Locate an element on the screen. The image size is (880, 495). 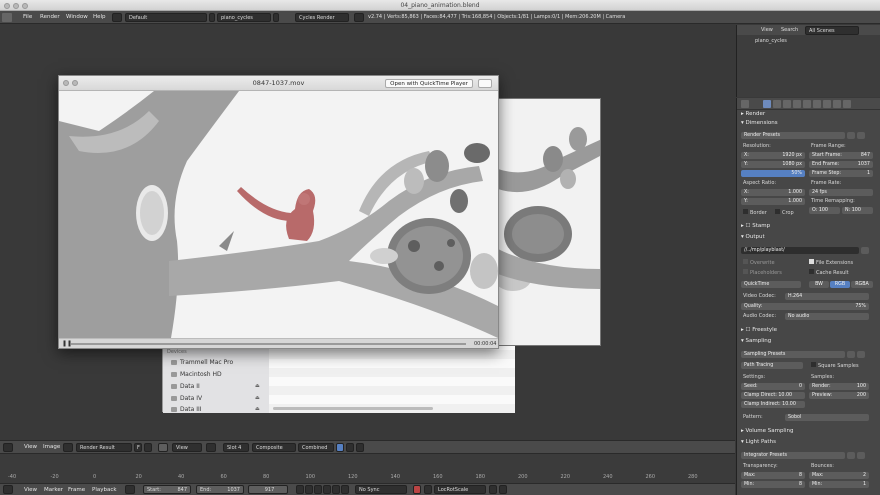
clamp-direct-field: Clamp Direct: 10.00 is located at coordinates (773, 395).